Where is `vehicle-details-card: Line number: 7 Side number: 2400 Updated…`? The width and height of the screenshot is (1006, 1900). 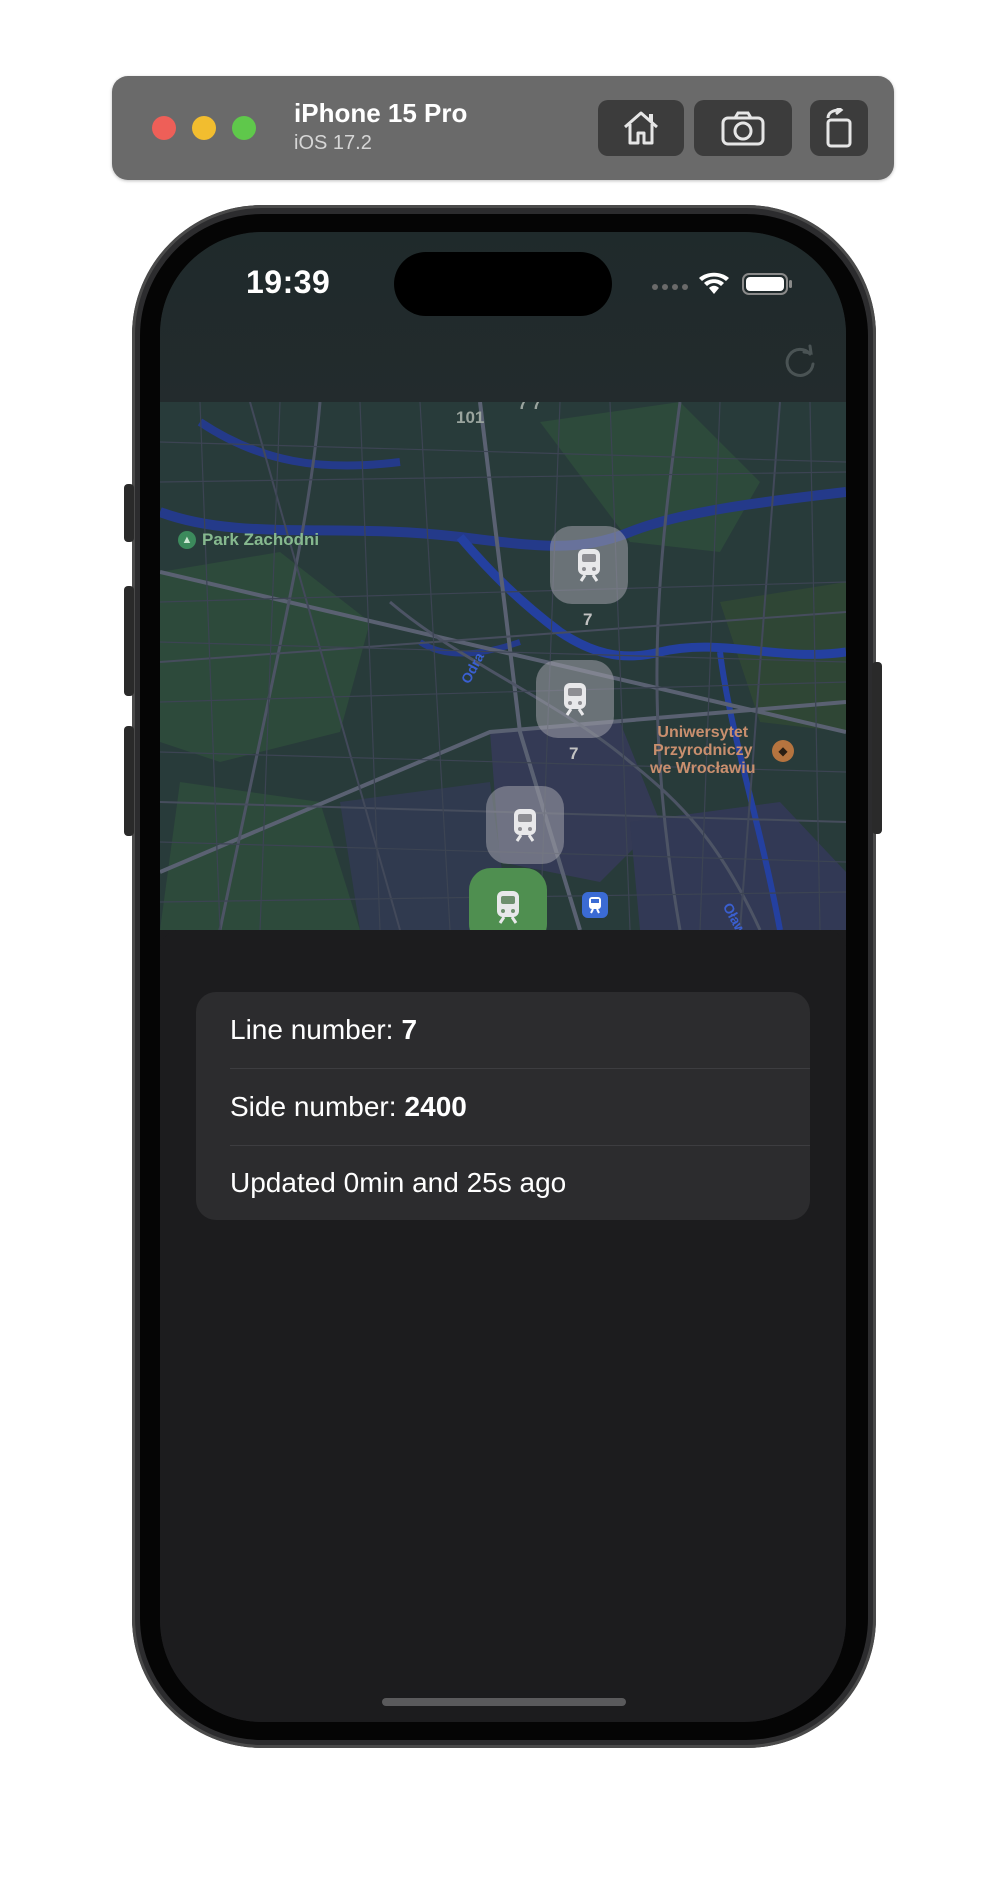 vehicle-details-card: Line number: 7 Side number: 2400 Updated… is located at coordinates (503, 1106).